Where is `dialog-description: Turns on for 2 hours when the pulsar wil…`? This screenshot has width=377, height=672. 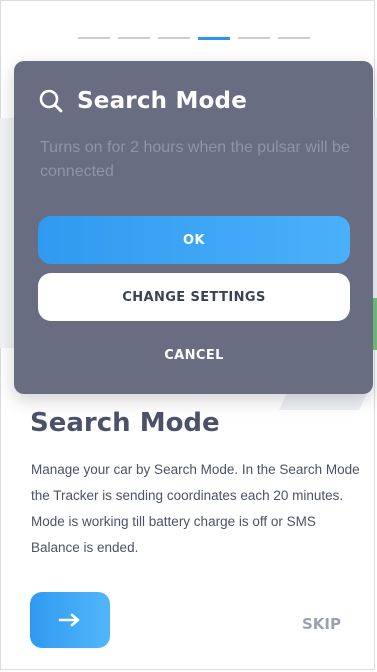
dialog-description: Turns on for 2 hours when the pulsar wil… is located at coordinates (195, 159).